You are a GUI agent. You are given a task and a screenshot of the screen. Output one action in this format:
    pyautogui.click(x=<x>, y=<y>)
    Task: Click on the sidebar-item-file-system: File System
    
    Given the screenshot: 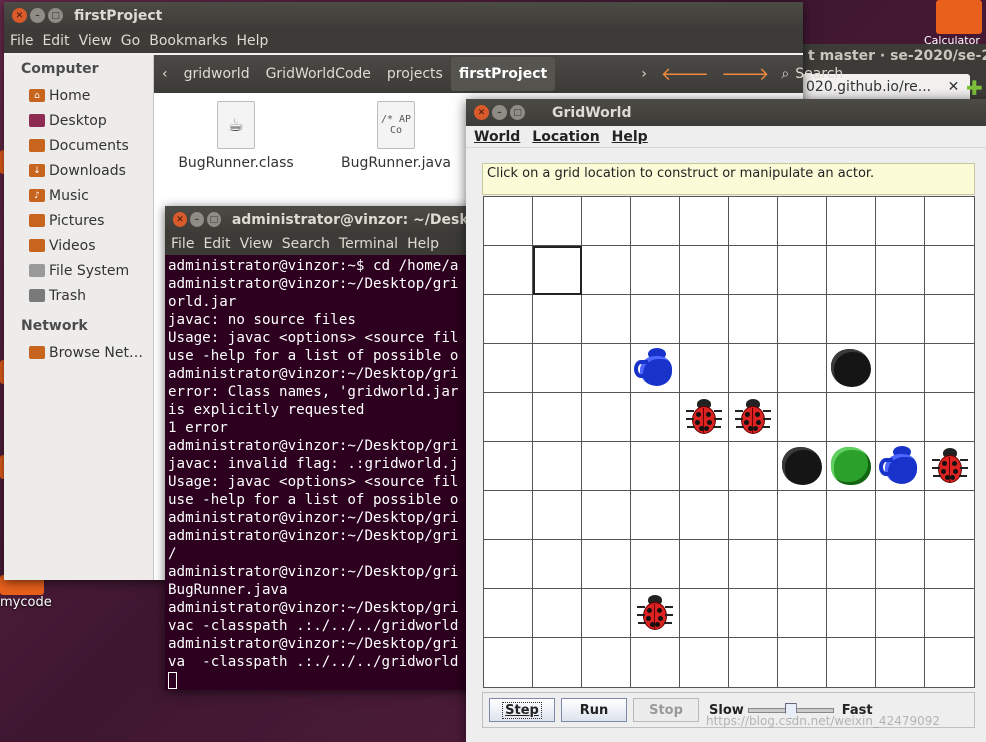 What is the action you would take?
    pyautogui.click(x=78, y=270)
    